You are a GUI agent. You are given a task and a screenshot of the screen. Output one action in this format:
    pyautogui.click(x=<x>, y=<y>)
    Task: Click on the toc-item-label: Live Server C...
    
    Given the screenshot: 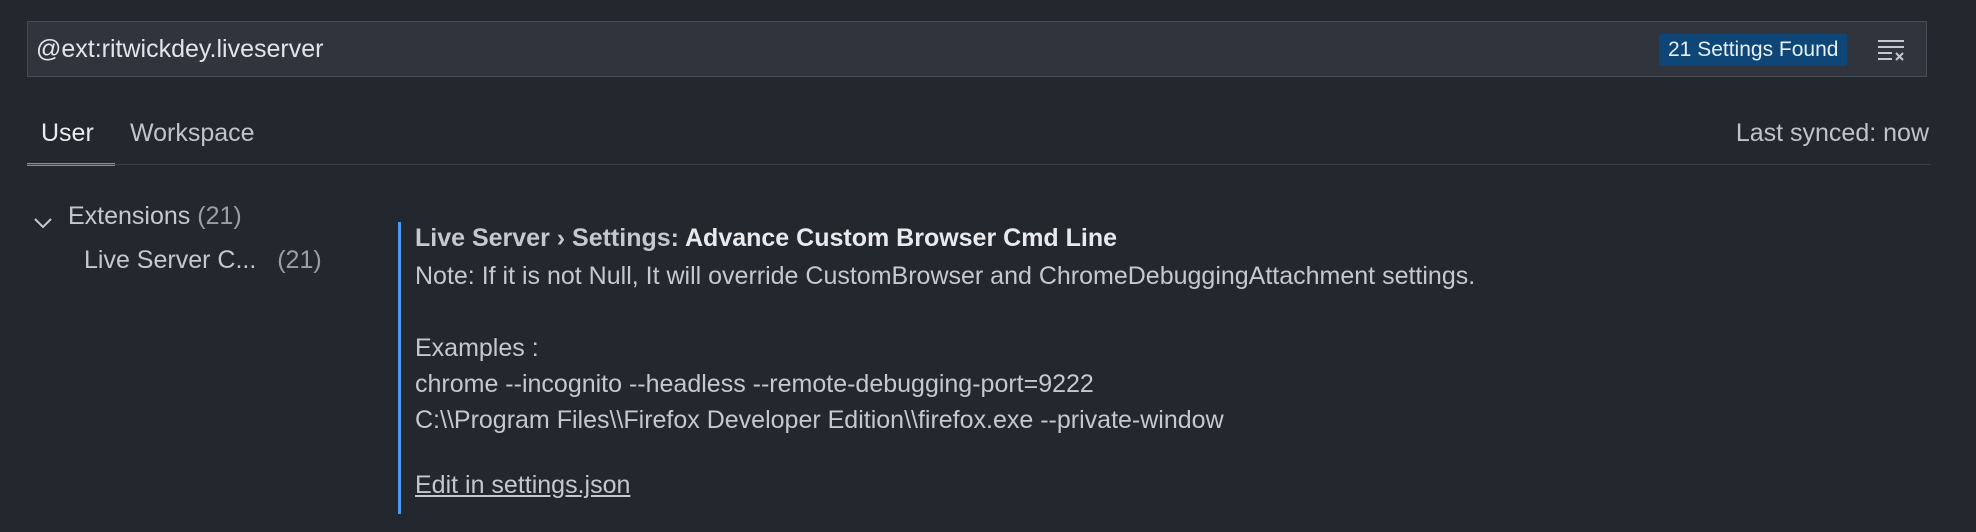 What is the action you would take?
    pyautogui.click(x=170, y=260)
    